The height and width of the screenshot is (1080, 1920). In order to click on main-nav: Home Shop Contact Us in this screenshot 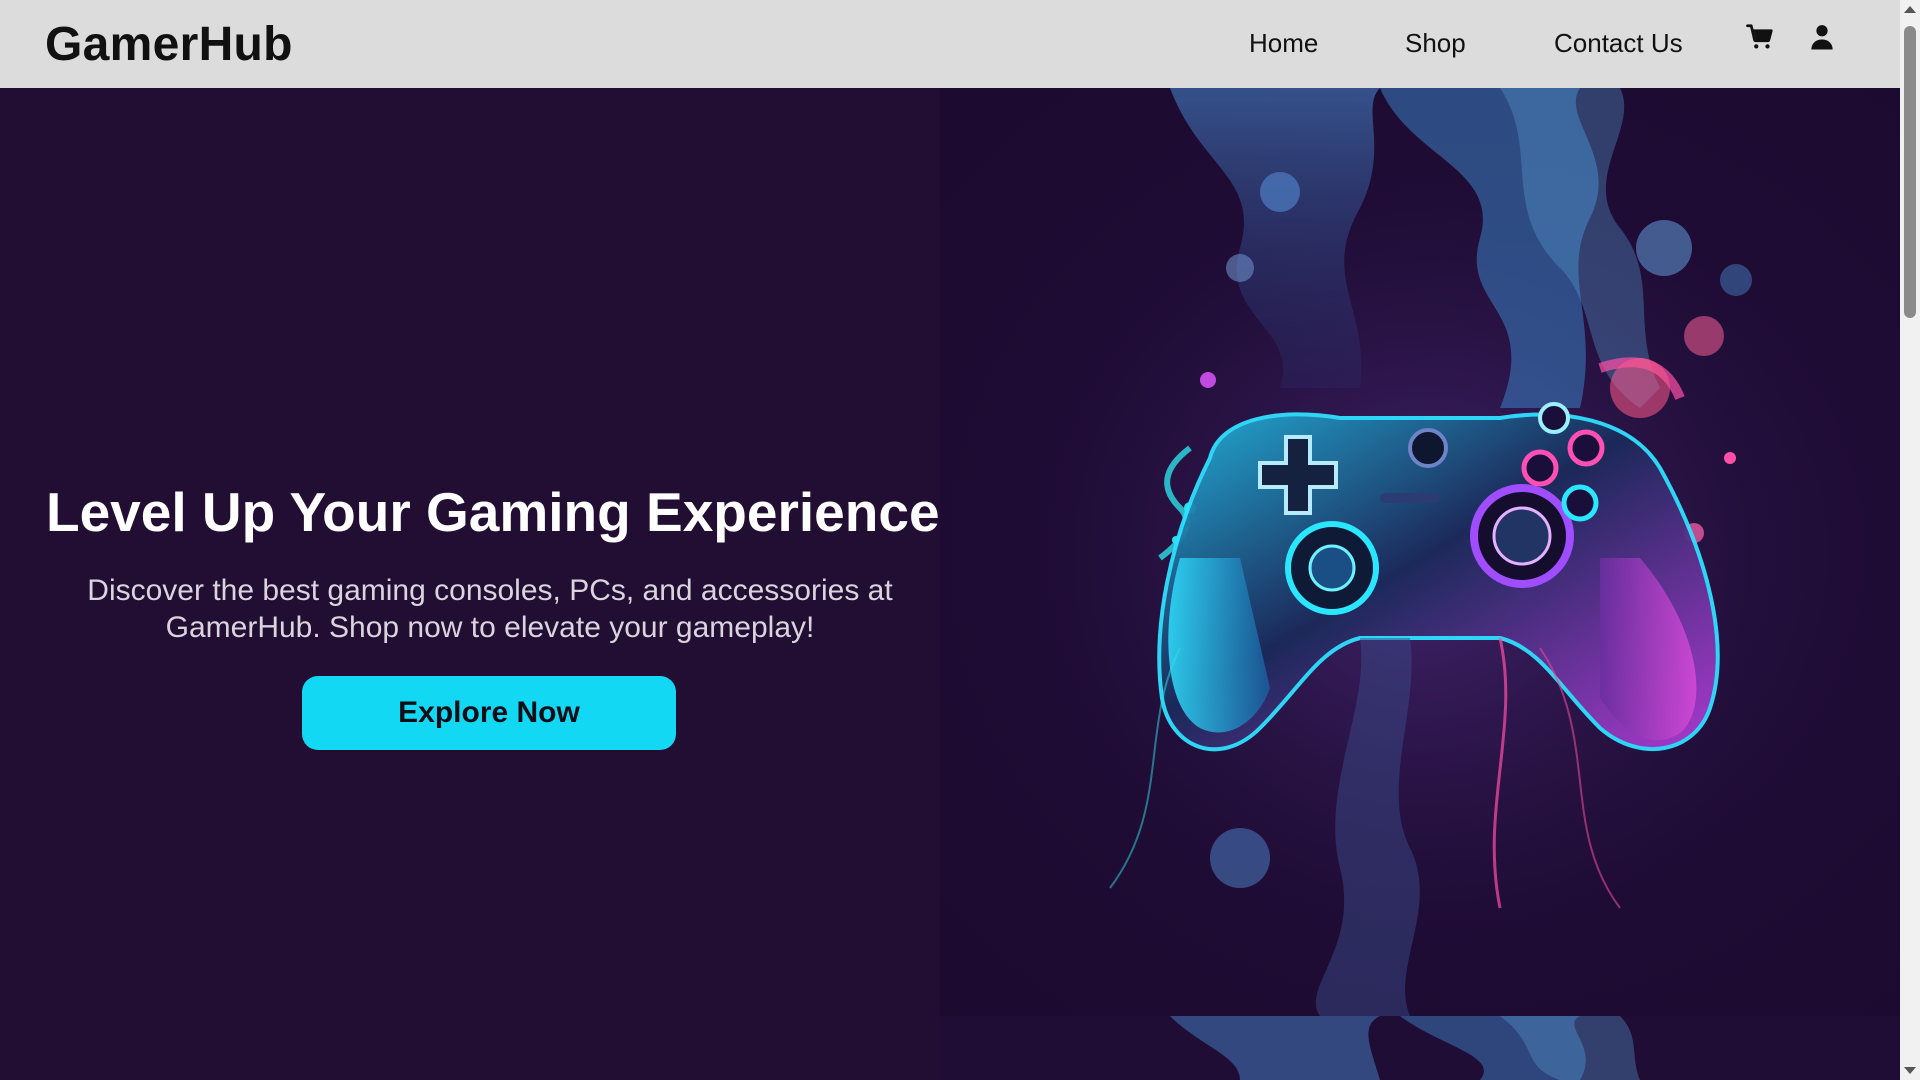, I will do `click(950, 44)`.